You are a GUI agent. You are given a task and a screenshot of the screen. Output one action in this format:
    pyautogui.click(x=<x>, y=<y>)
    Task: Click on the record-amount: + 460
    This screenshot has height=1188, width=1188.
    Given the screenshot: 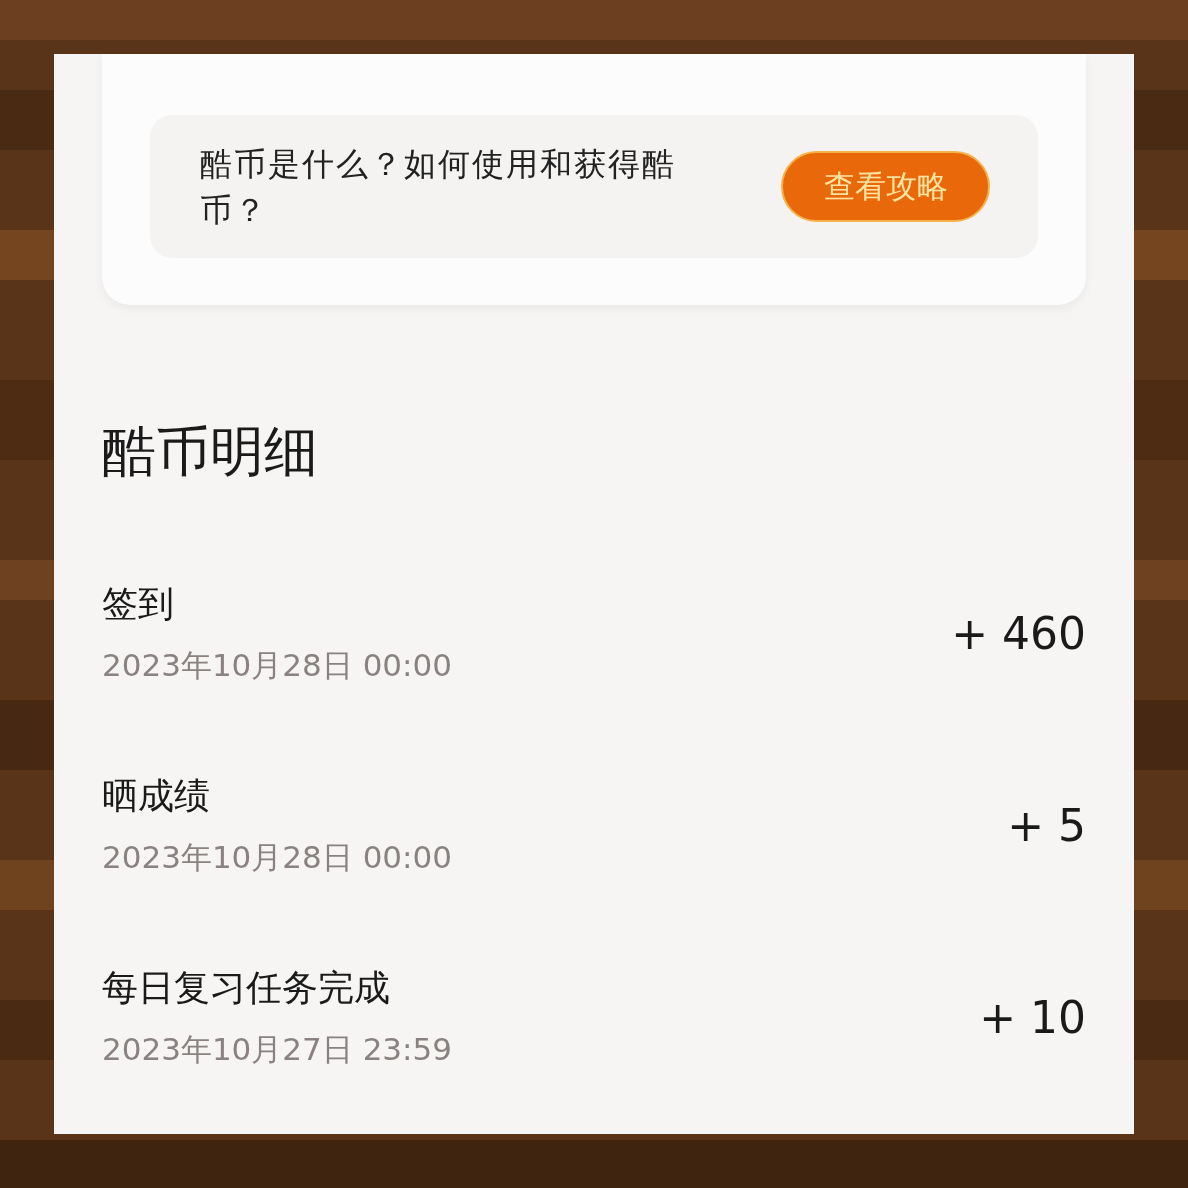 What is the action you would take?
    pyautogui.click(x=1018, y=633)
    